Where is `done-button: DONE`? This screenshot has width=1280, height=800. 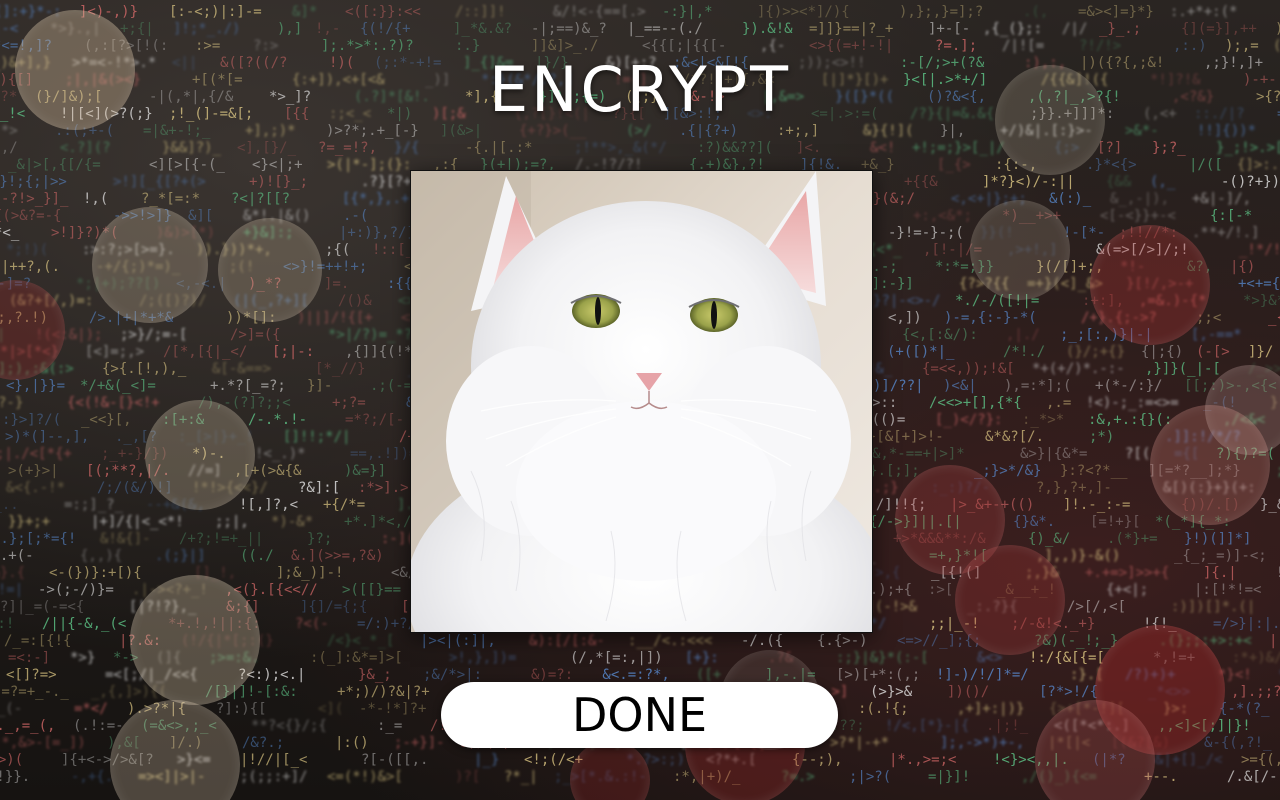 done-button: DONE is located at coordinates (639, 715).